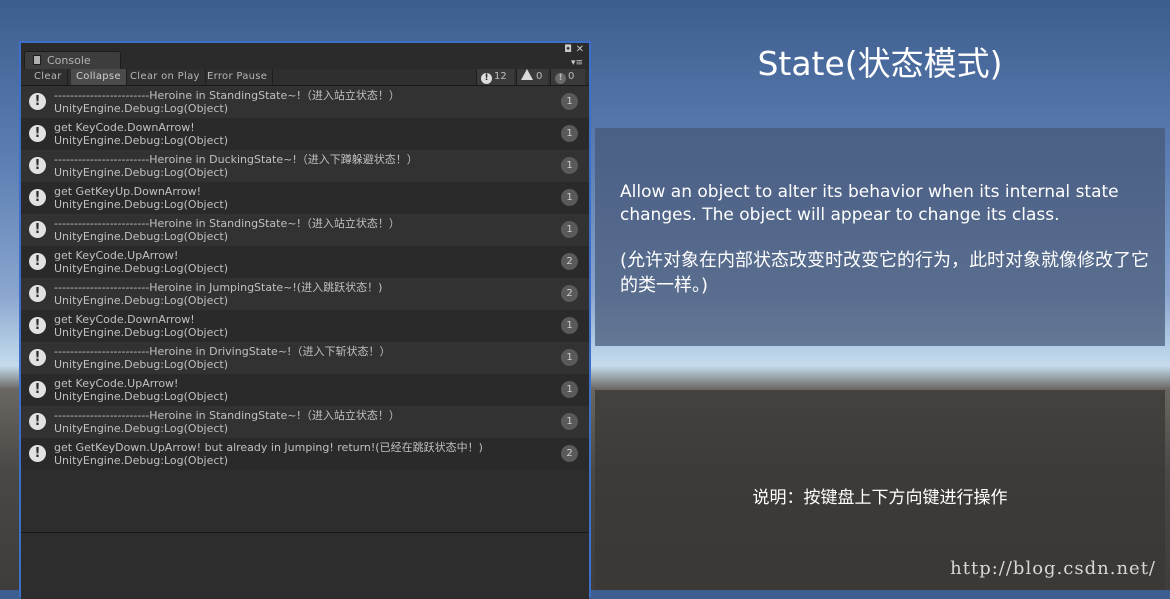  I want to click on description-chinese: (允许对象在内部状态改变时改变它的行为，此时对象就像修改了它的类一样。), so click(885, 273).